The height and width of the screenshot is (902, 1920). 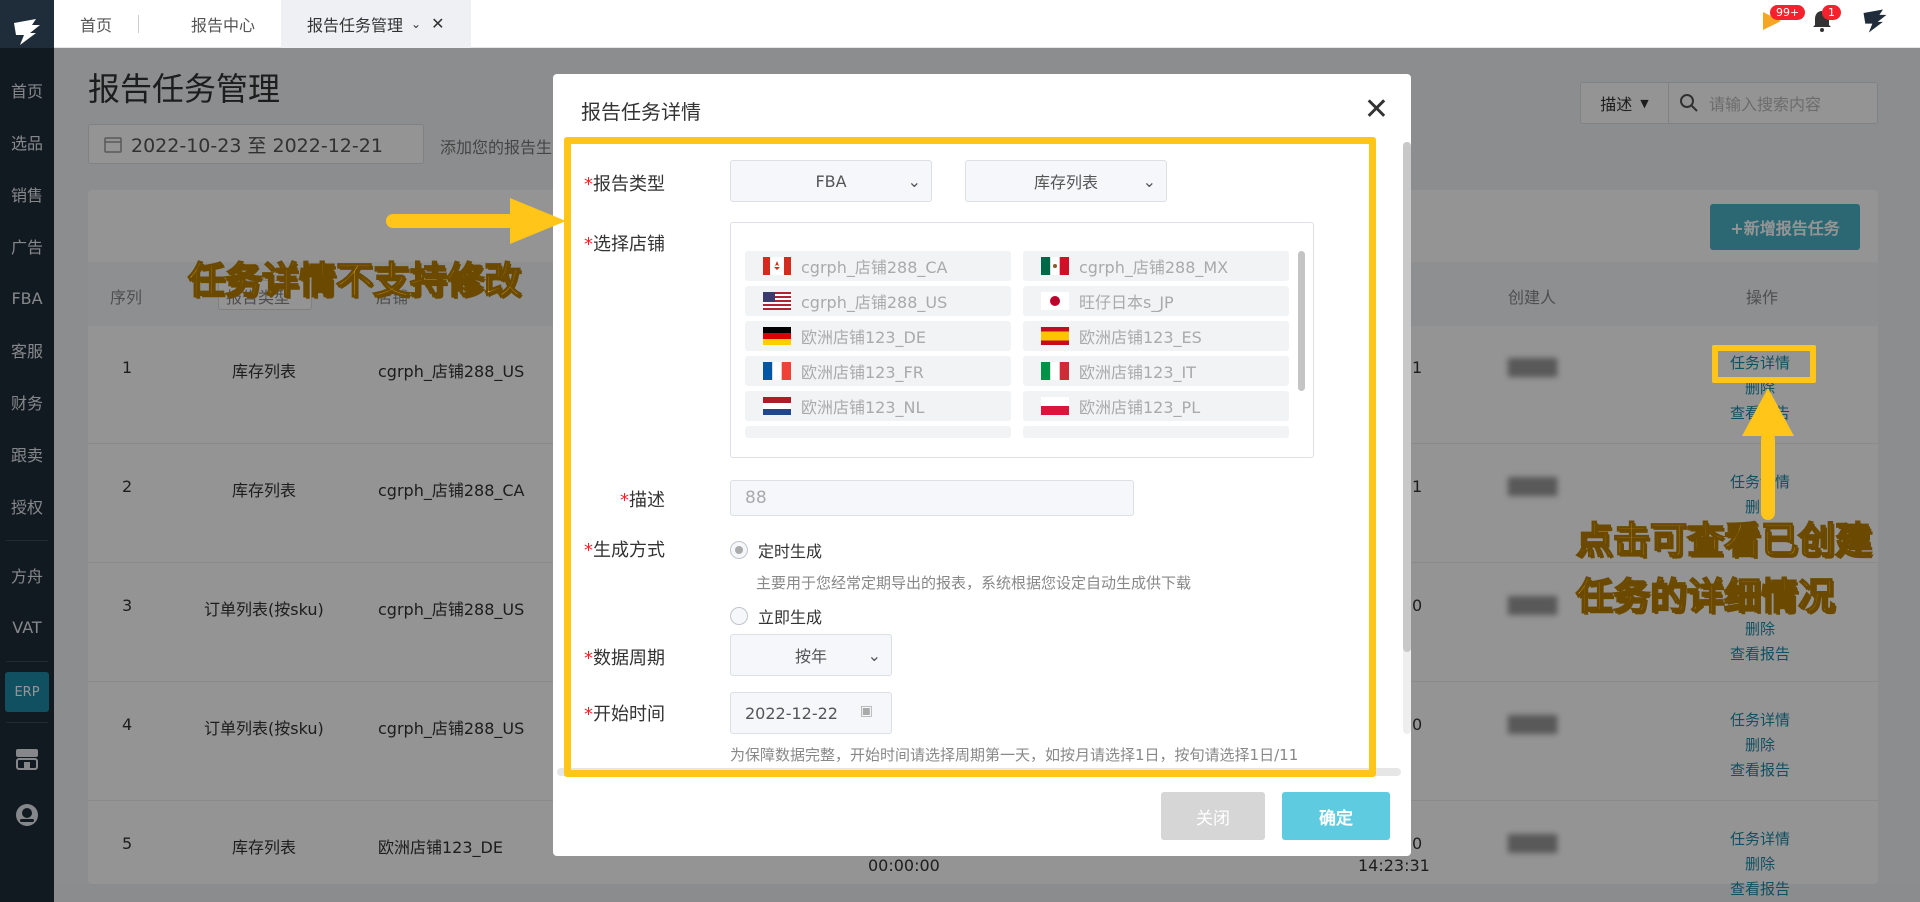 I want to click on annotation-right-line2: 任务的详细情况, so click(x=1705, y=596).